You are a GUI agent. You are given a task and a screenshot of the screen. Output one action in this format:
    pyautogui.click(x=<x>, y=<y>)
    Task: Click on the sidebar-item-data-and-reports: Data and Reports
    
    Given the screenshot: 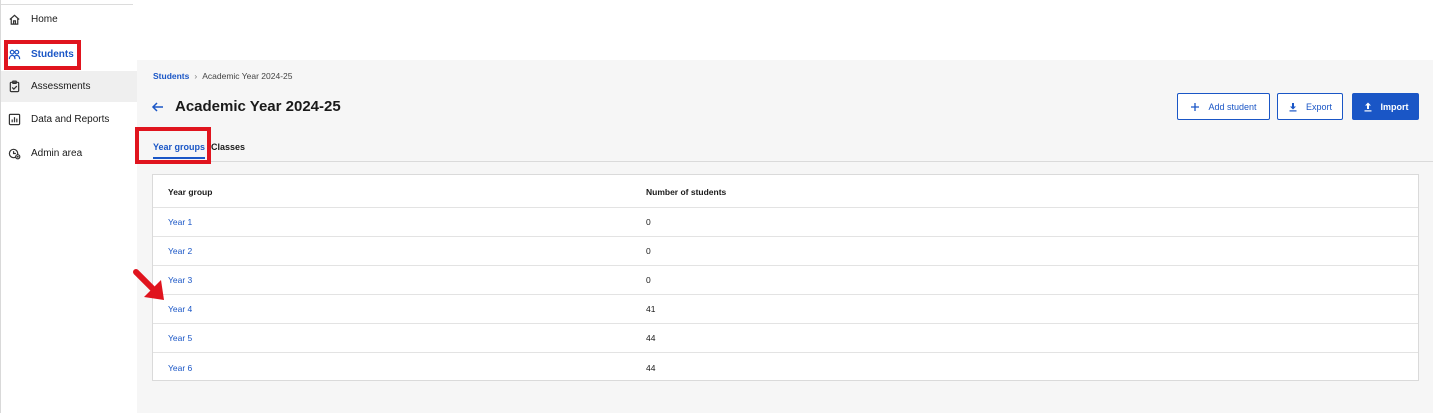 What is the action you would take?
    pyautogui.click(x=69, y=119)
    